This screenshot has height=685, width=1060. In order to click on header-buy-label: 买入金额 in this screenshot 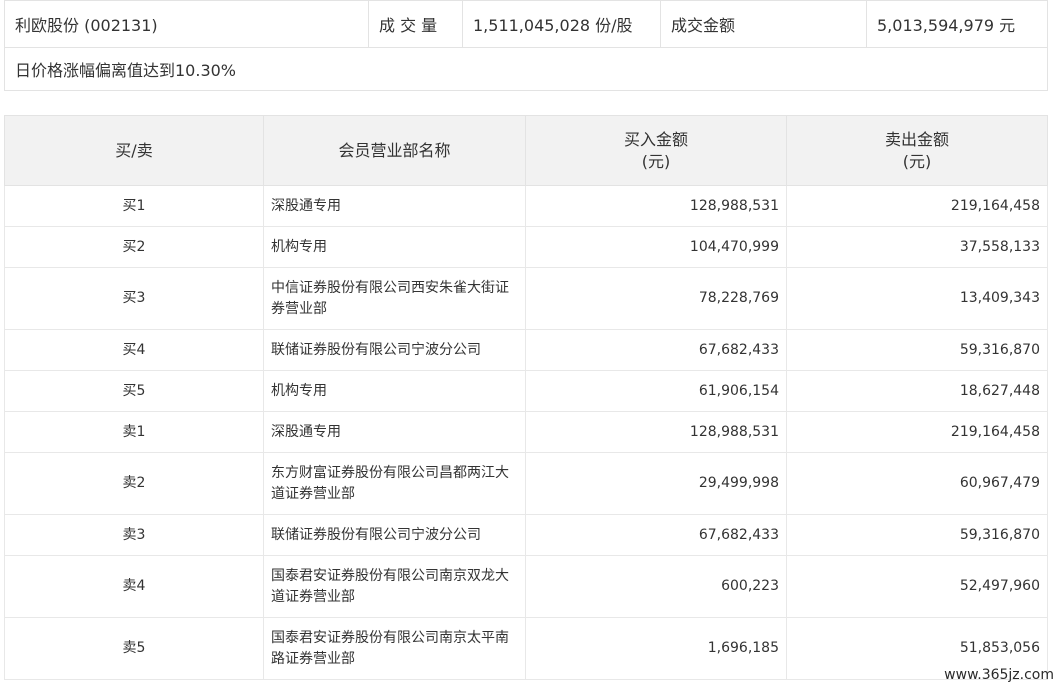, I will do `click(655, 139)`.